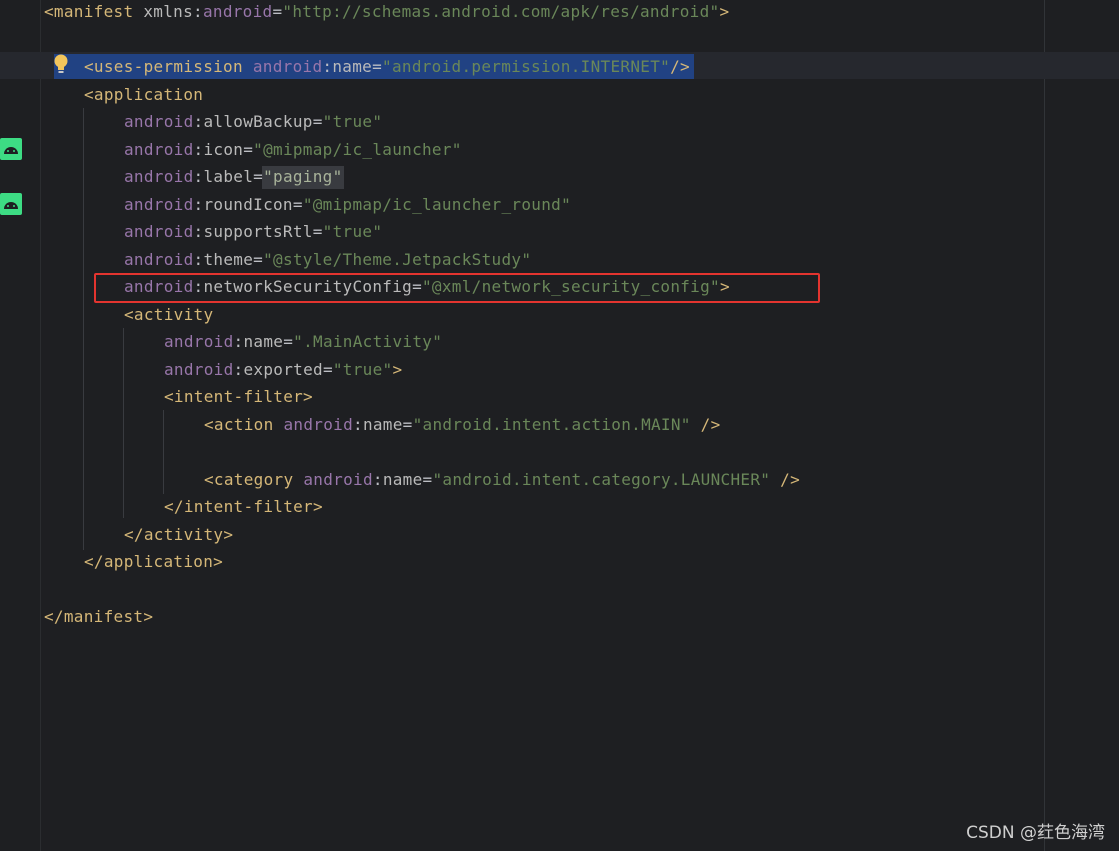 The height and width of the screenshot is (851, 1119). Describe the element at coordinates (223, 149) in the screenshot. I see `xml-attr: icon` at that location.